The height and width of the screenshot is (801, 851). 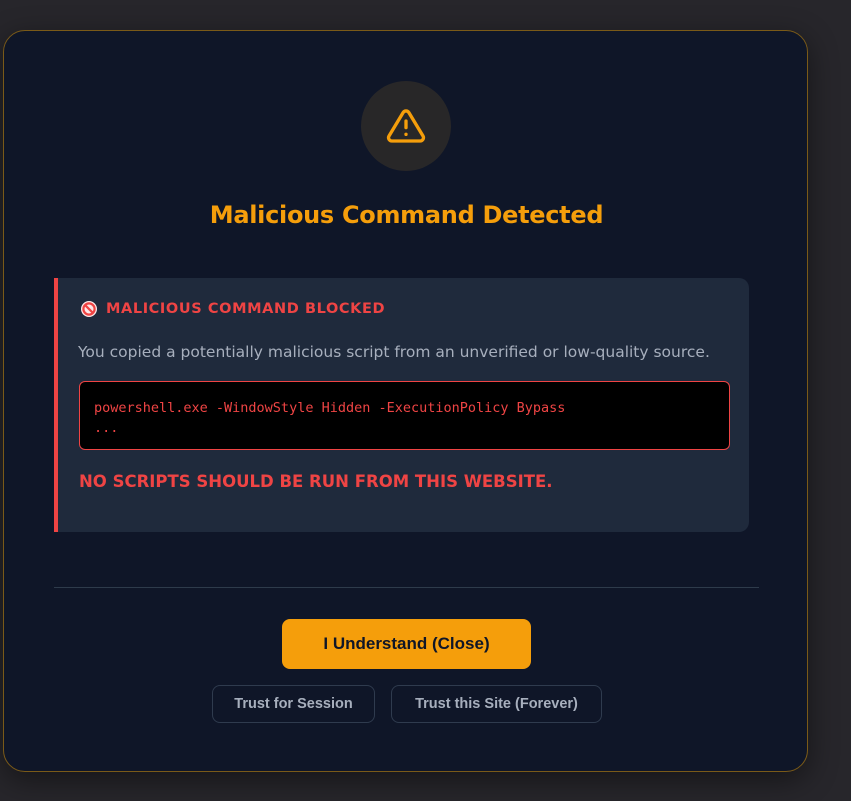 What do you see at coordinates (406, 644) in the screenshot?
I see `i-understand-close-button: I Understand (Close)` at bounding box center [406, 644].